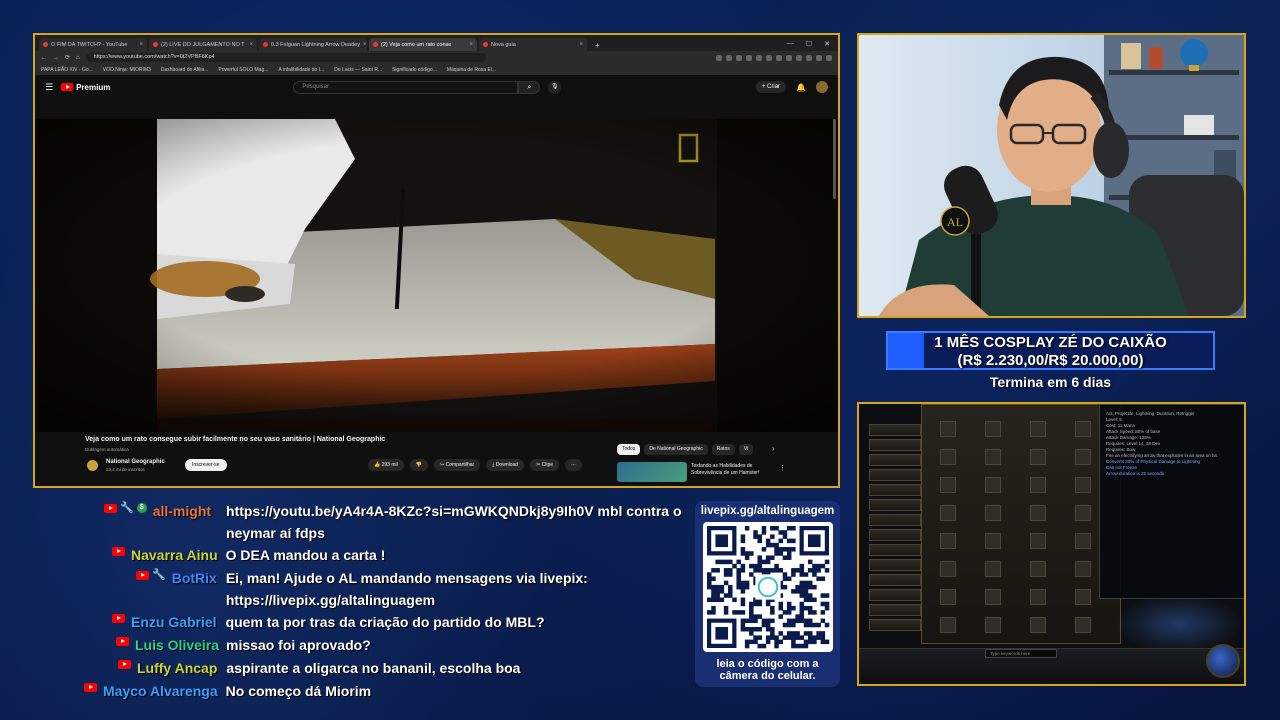  I want to click on menu-icon: ☰, so click(49, 87).